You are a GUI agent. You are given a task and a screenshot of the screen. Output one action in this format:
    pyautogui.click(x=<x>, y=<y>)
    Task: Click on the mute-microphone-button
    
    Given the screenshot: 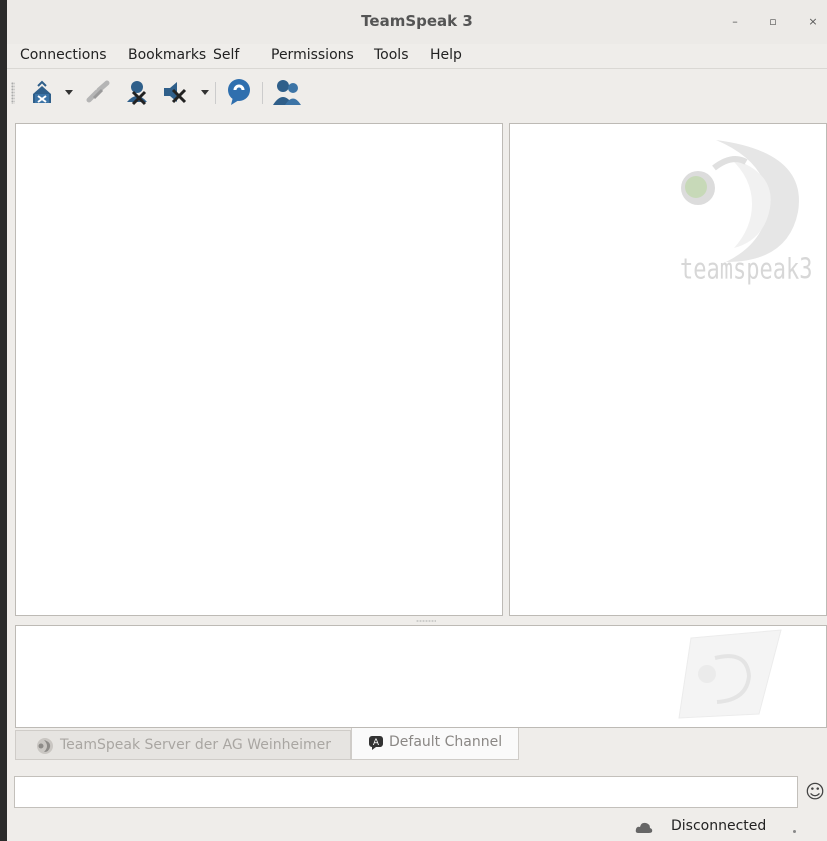 What is the action you would take?
    pyautogui.click(x=136, y=92)
    